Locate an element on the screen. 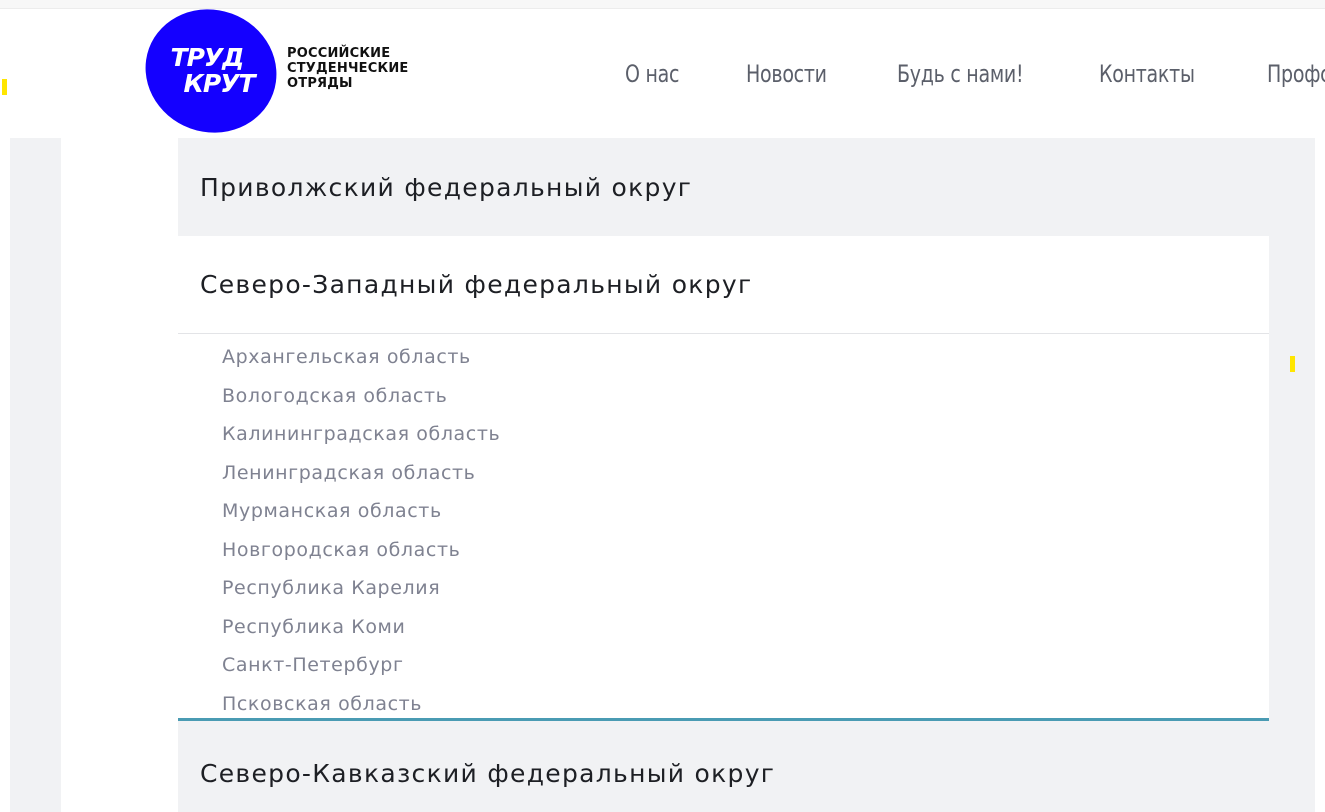 The height and width of the screenshot is (812, 1325). region-link: Санкт-Петербург is located at coordinates (745, 665).